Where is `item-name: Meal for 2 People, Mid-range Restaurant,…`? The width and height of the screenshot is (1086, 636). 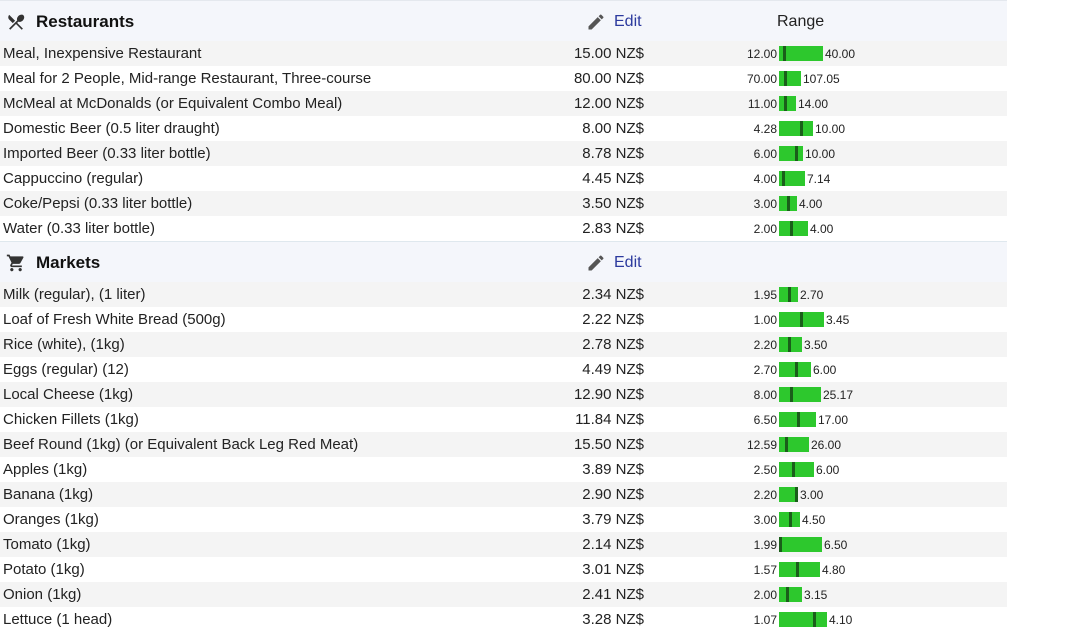
item-name: Meal for 2 People, Mid-range Restaurant,… is located at coordinates (187, 78).